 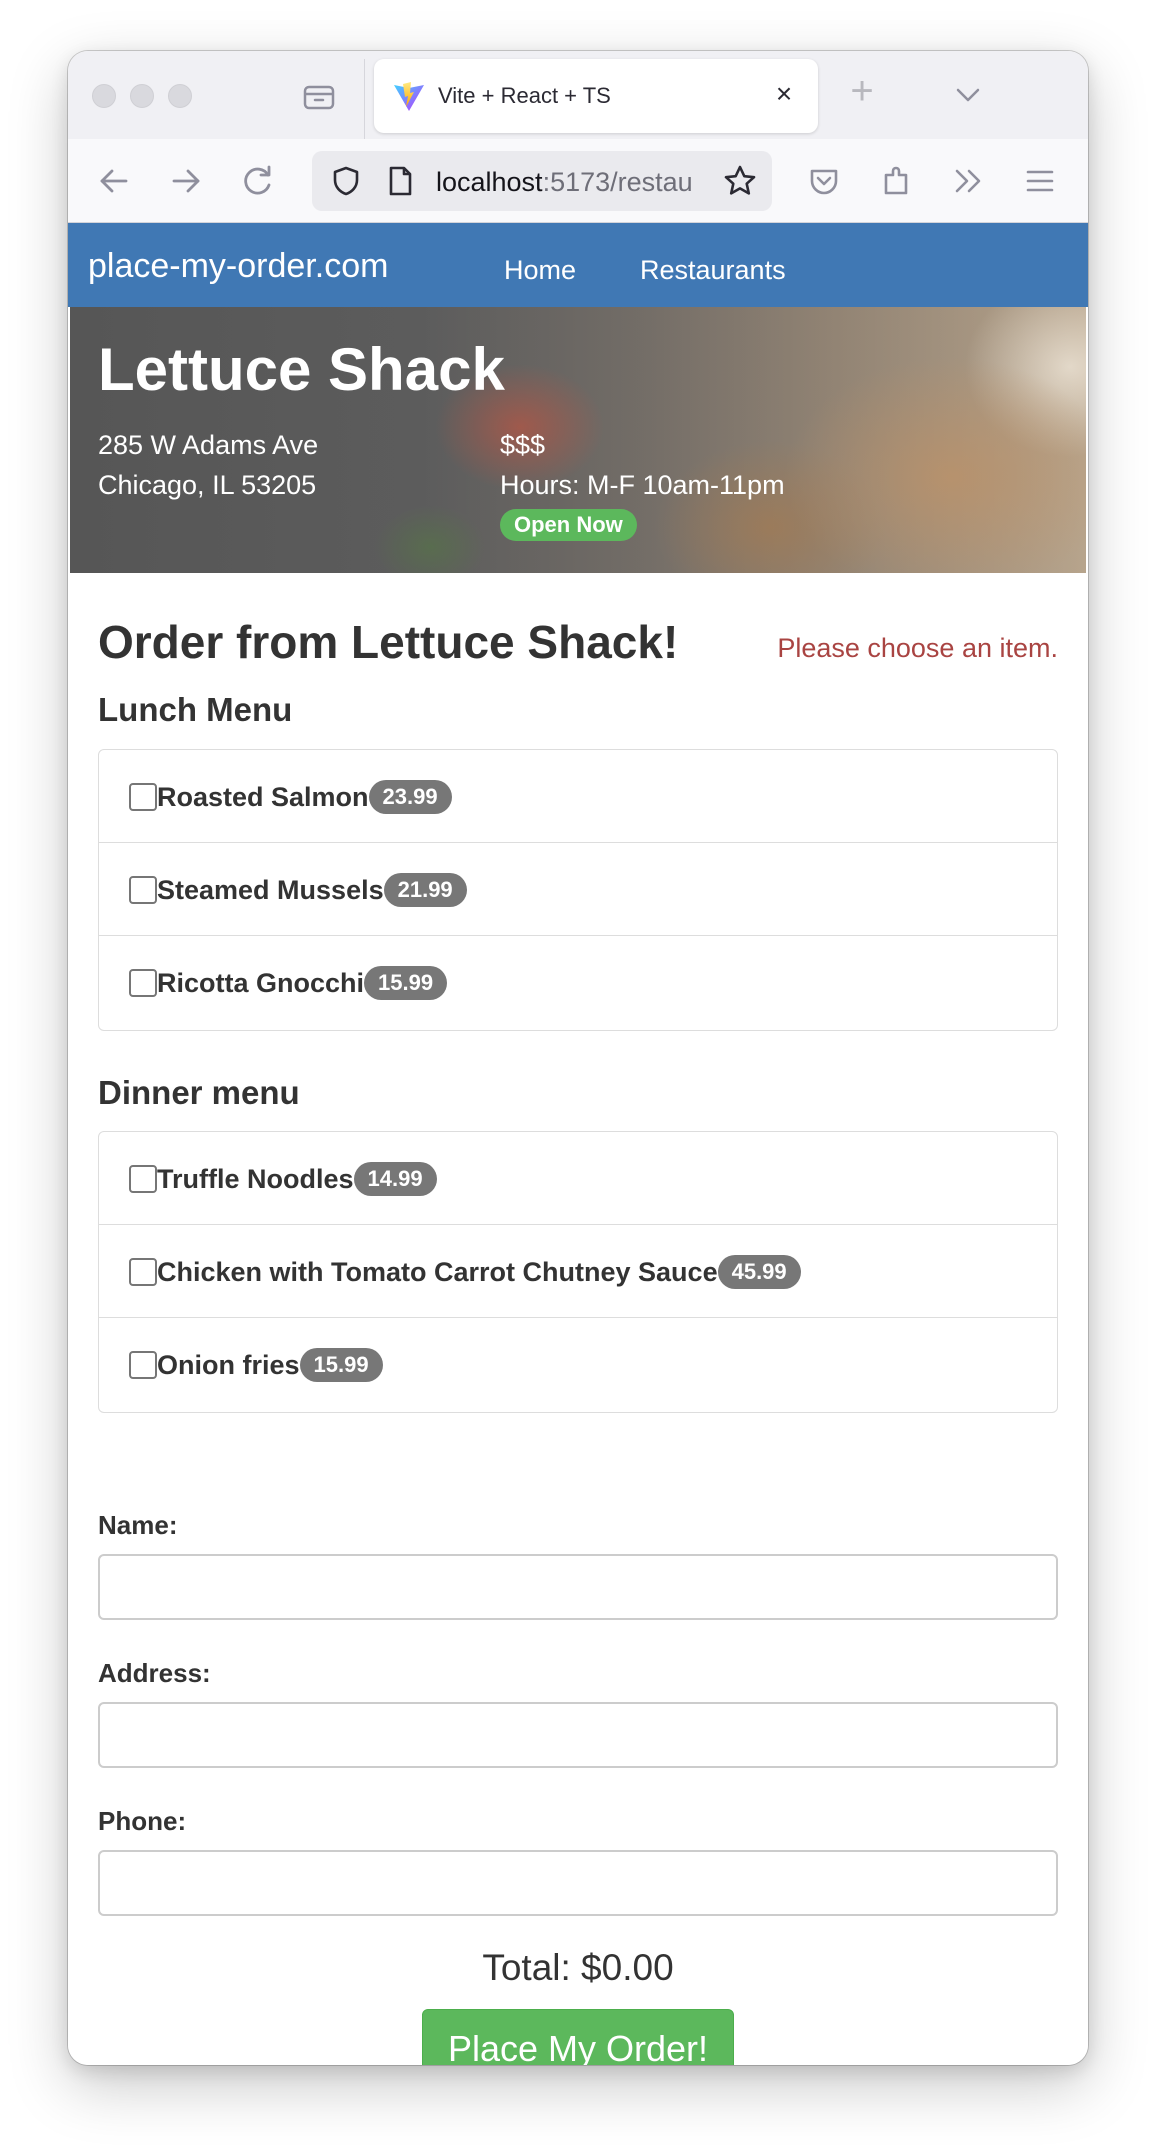 I want to click on menu-item-name: Ricotta Gnocchi, so click(x=261, y=982).